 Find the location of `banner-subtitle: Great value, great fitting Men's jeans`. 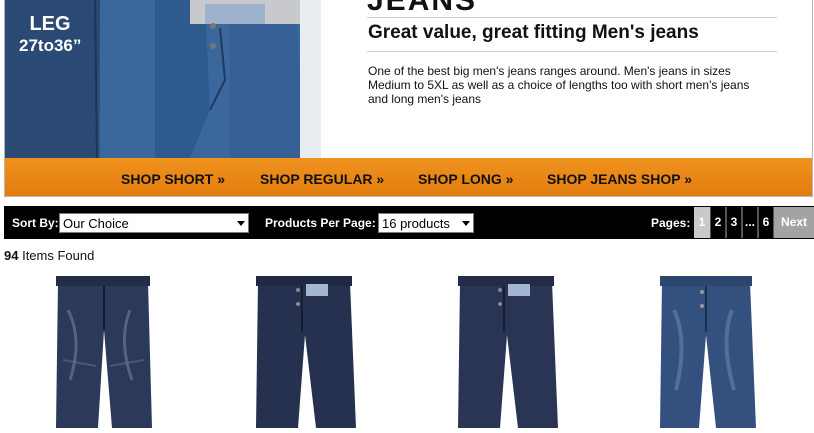

banner-subtitle: Great value, great fitting Men's jeans is located at coordinates (533, 32).